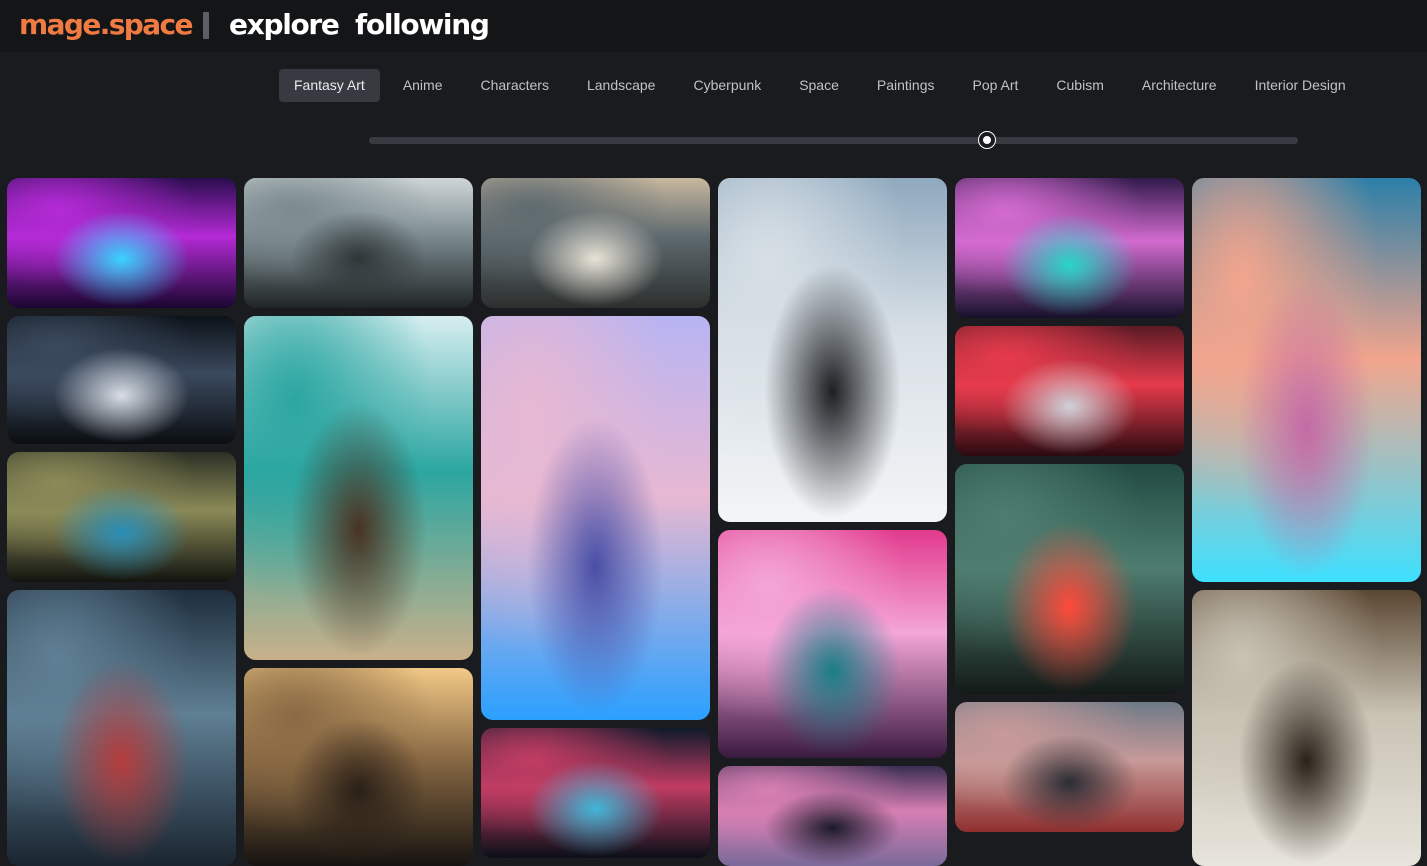 Image resolution: width=1427 pixels, height=866 pixels. Describe the element at coordinates (727, 85) in the screenshot. I see `tab-cyberpunk: Cyberpunk` at that location.